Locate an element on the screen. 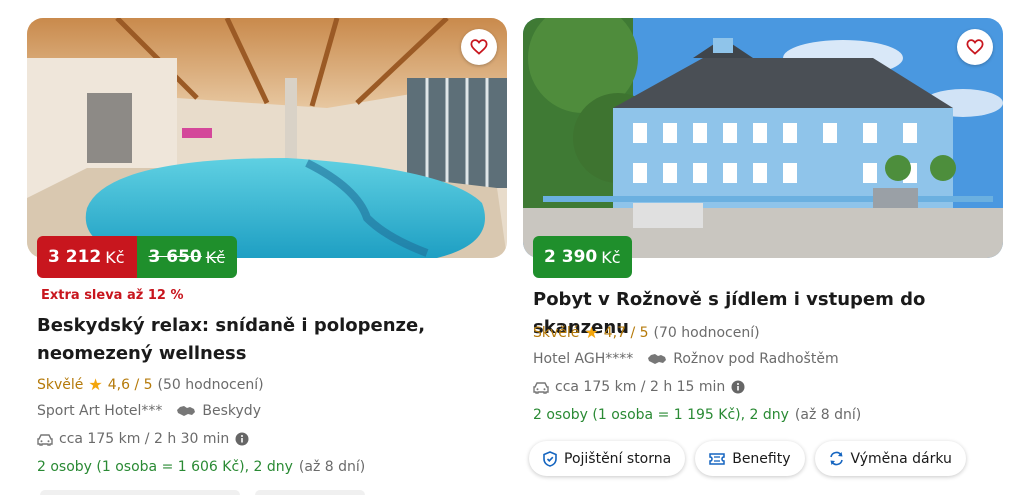  current-price: 3 212 Kč is located at coordinates (87, 257).